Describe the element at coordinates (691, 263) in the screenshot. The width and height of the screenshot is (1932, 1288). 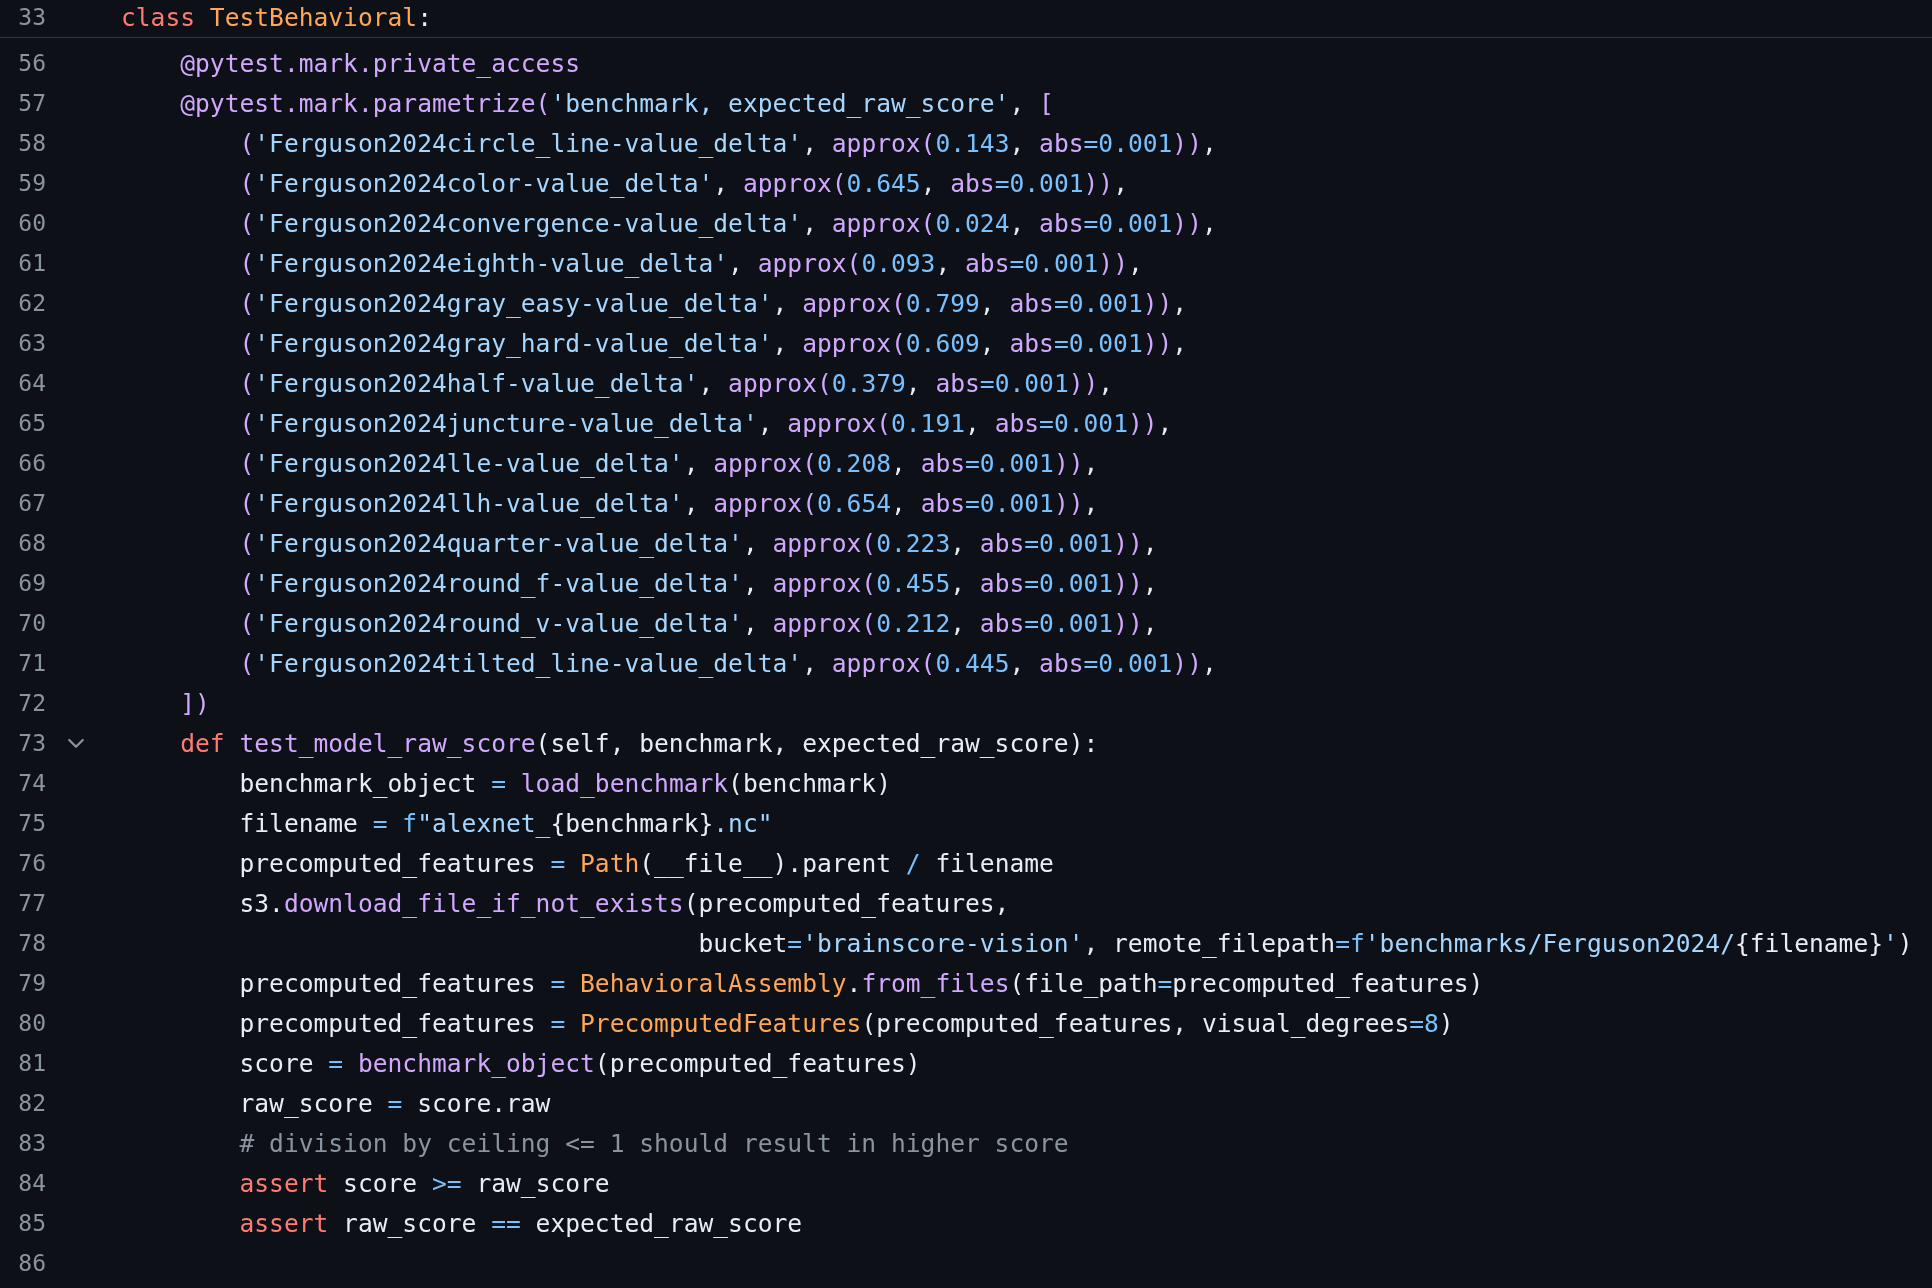
I see `code-line: ('Ferguson2024eighth-value_delta', approx(0.093, abs=0.001)),` at that location.